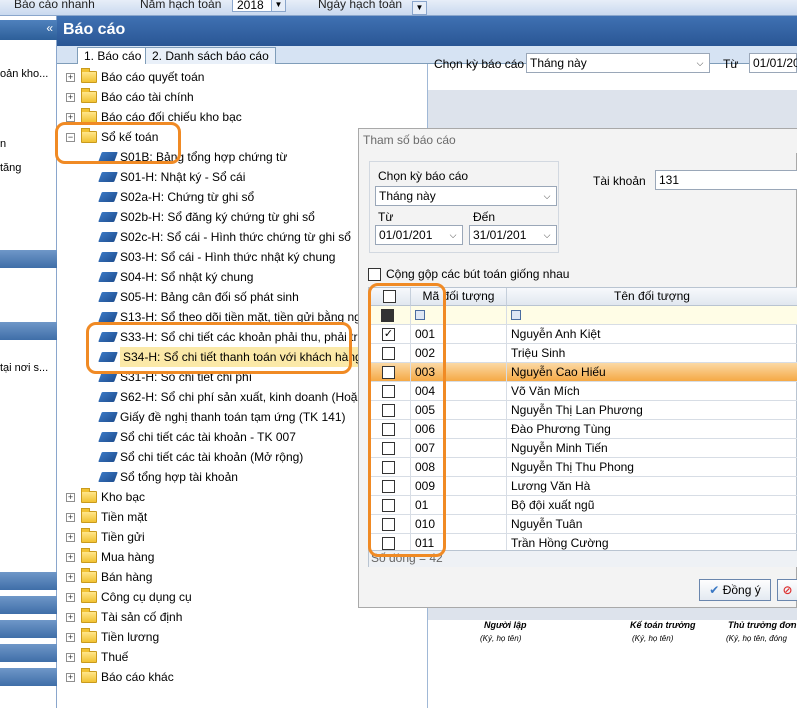  What do you see at coordinates (479, 64) in the screenshot?
I see `period-label: Chọn kỳ báo cáo` at bounding box center [479, 64].